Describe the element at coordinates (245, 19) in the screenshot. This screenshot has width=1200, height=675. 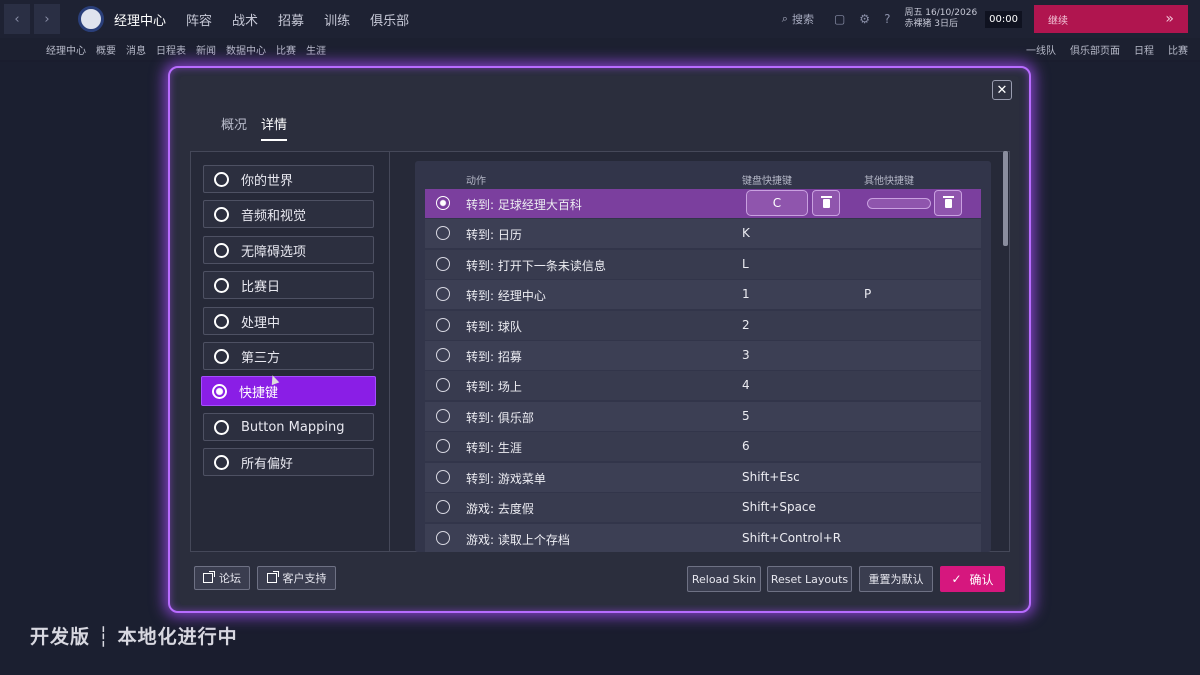
I see `menu-tactics: 战术` at that location.